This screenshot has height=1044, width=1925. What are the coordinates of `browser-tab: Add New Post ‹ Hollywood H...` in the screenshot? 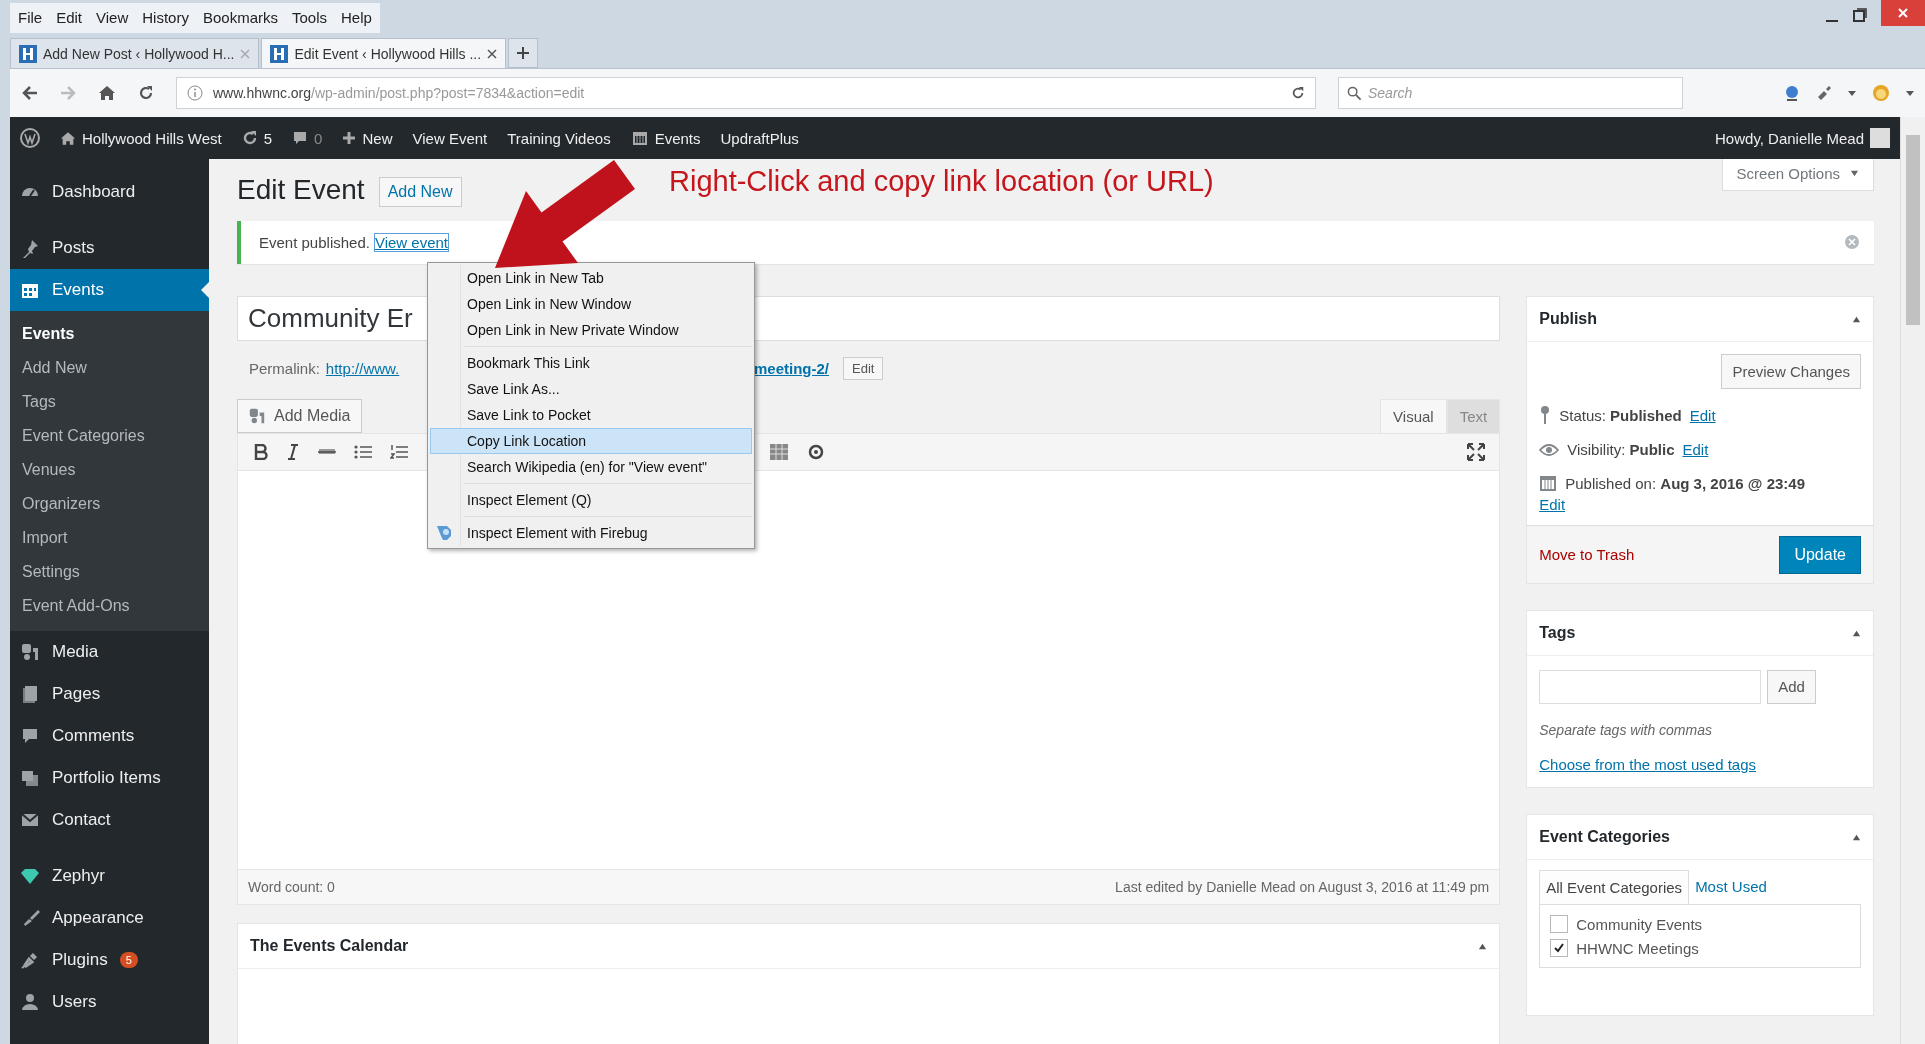 It's located at (135, 53).